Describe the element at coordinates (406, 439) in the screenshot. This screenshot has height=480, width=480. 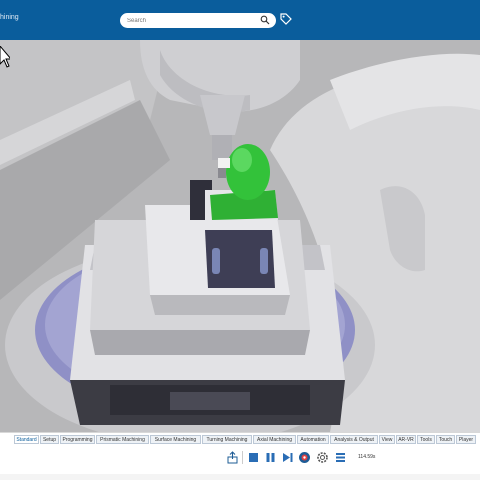
I see `tab-ar-vr: AR-VR` at that location.